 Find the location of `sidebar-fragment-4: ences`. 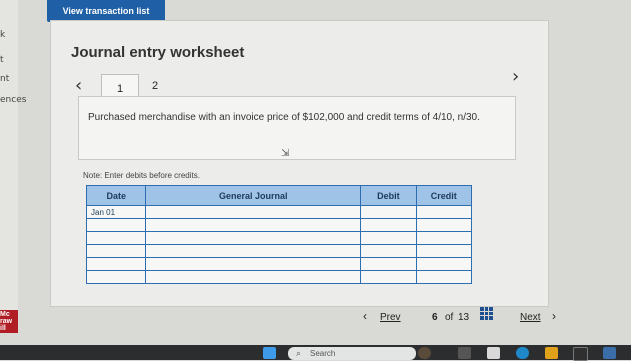

sidebar-fragment-4: ences is located at coordinates (13, 100).